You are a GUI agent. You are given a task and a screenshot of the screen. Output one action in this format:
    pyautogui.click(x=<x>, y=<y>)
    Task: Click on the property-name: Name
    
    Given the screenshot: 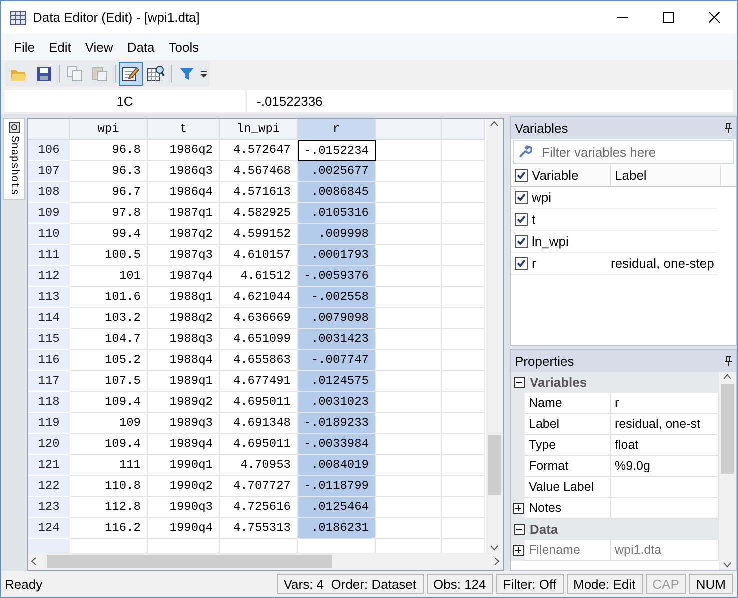 What is the action you would take?
    pyautogui.click(x=568, y=403)
    